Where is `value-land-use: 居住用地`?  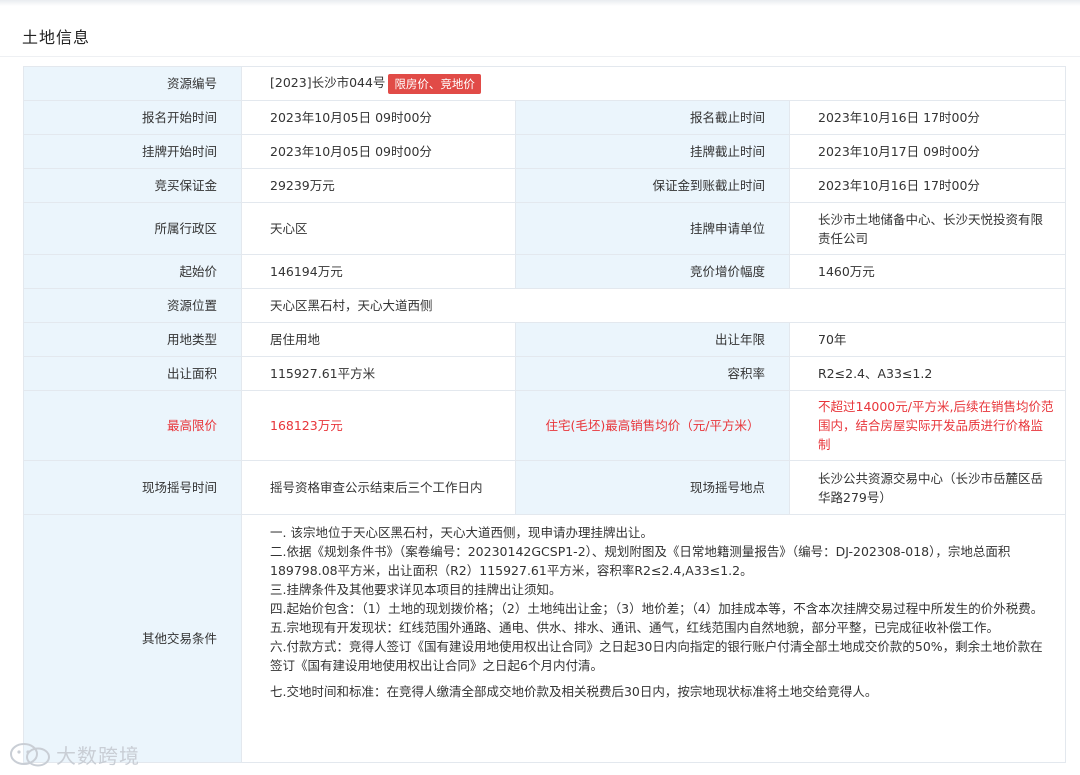
value-land-use: 居住用地 is located at coordinates (378, 339).